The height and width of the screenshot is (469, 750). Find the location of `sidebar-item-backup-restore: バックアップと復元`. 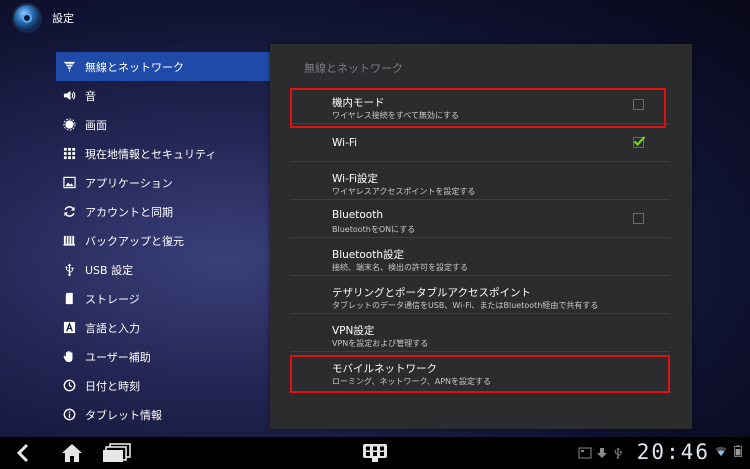

sidebar-item-backup-restore: バックアップと復元 is located at coordinates (163, 240).